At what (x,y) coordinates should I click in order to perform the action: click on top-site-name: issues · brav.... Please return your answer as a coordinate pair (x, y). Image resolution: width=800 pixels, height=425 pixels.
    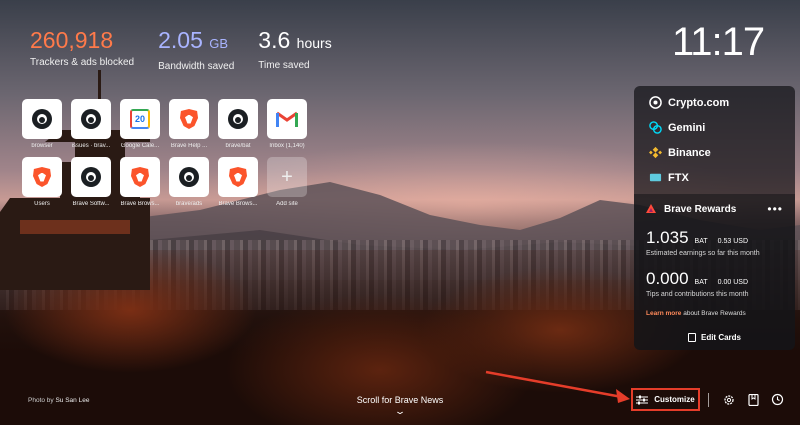
    Looking at the image, I should click on (91, 146).